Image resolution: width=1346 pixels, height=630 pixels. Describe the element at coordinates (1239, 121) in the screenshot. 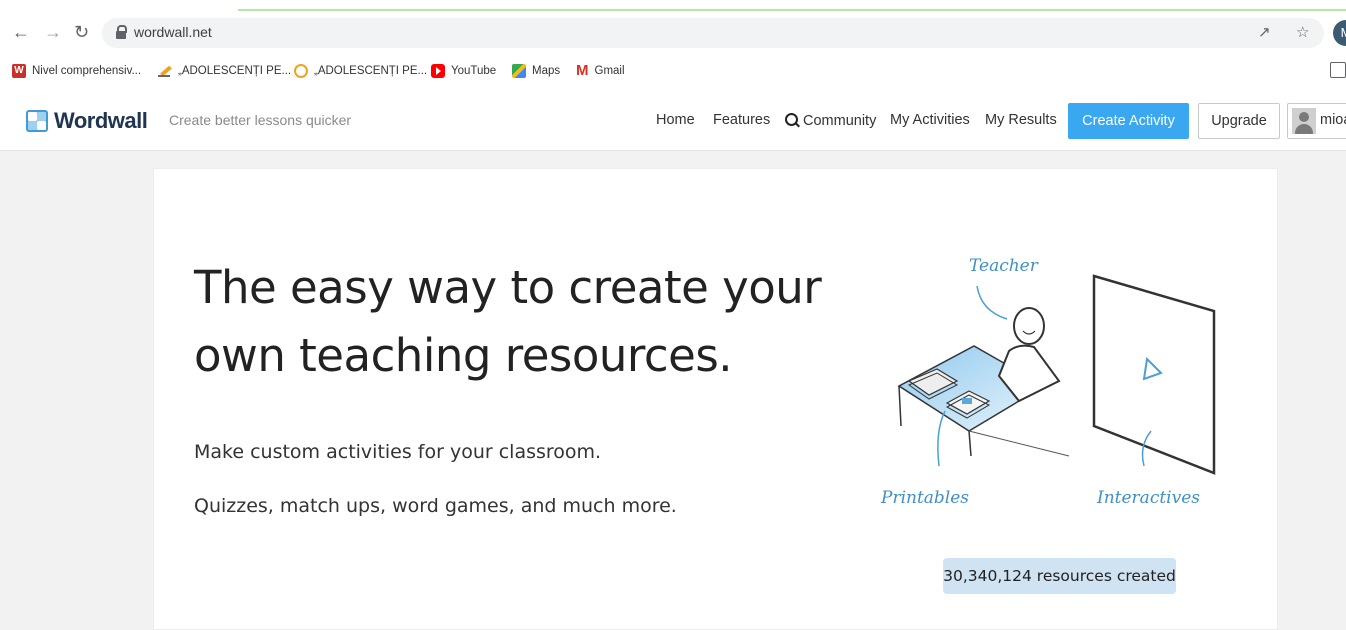

I see `upgrade-button: Upgrade` at that location.